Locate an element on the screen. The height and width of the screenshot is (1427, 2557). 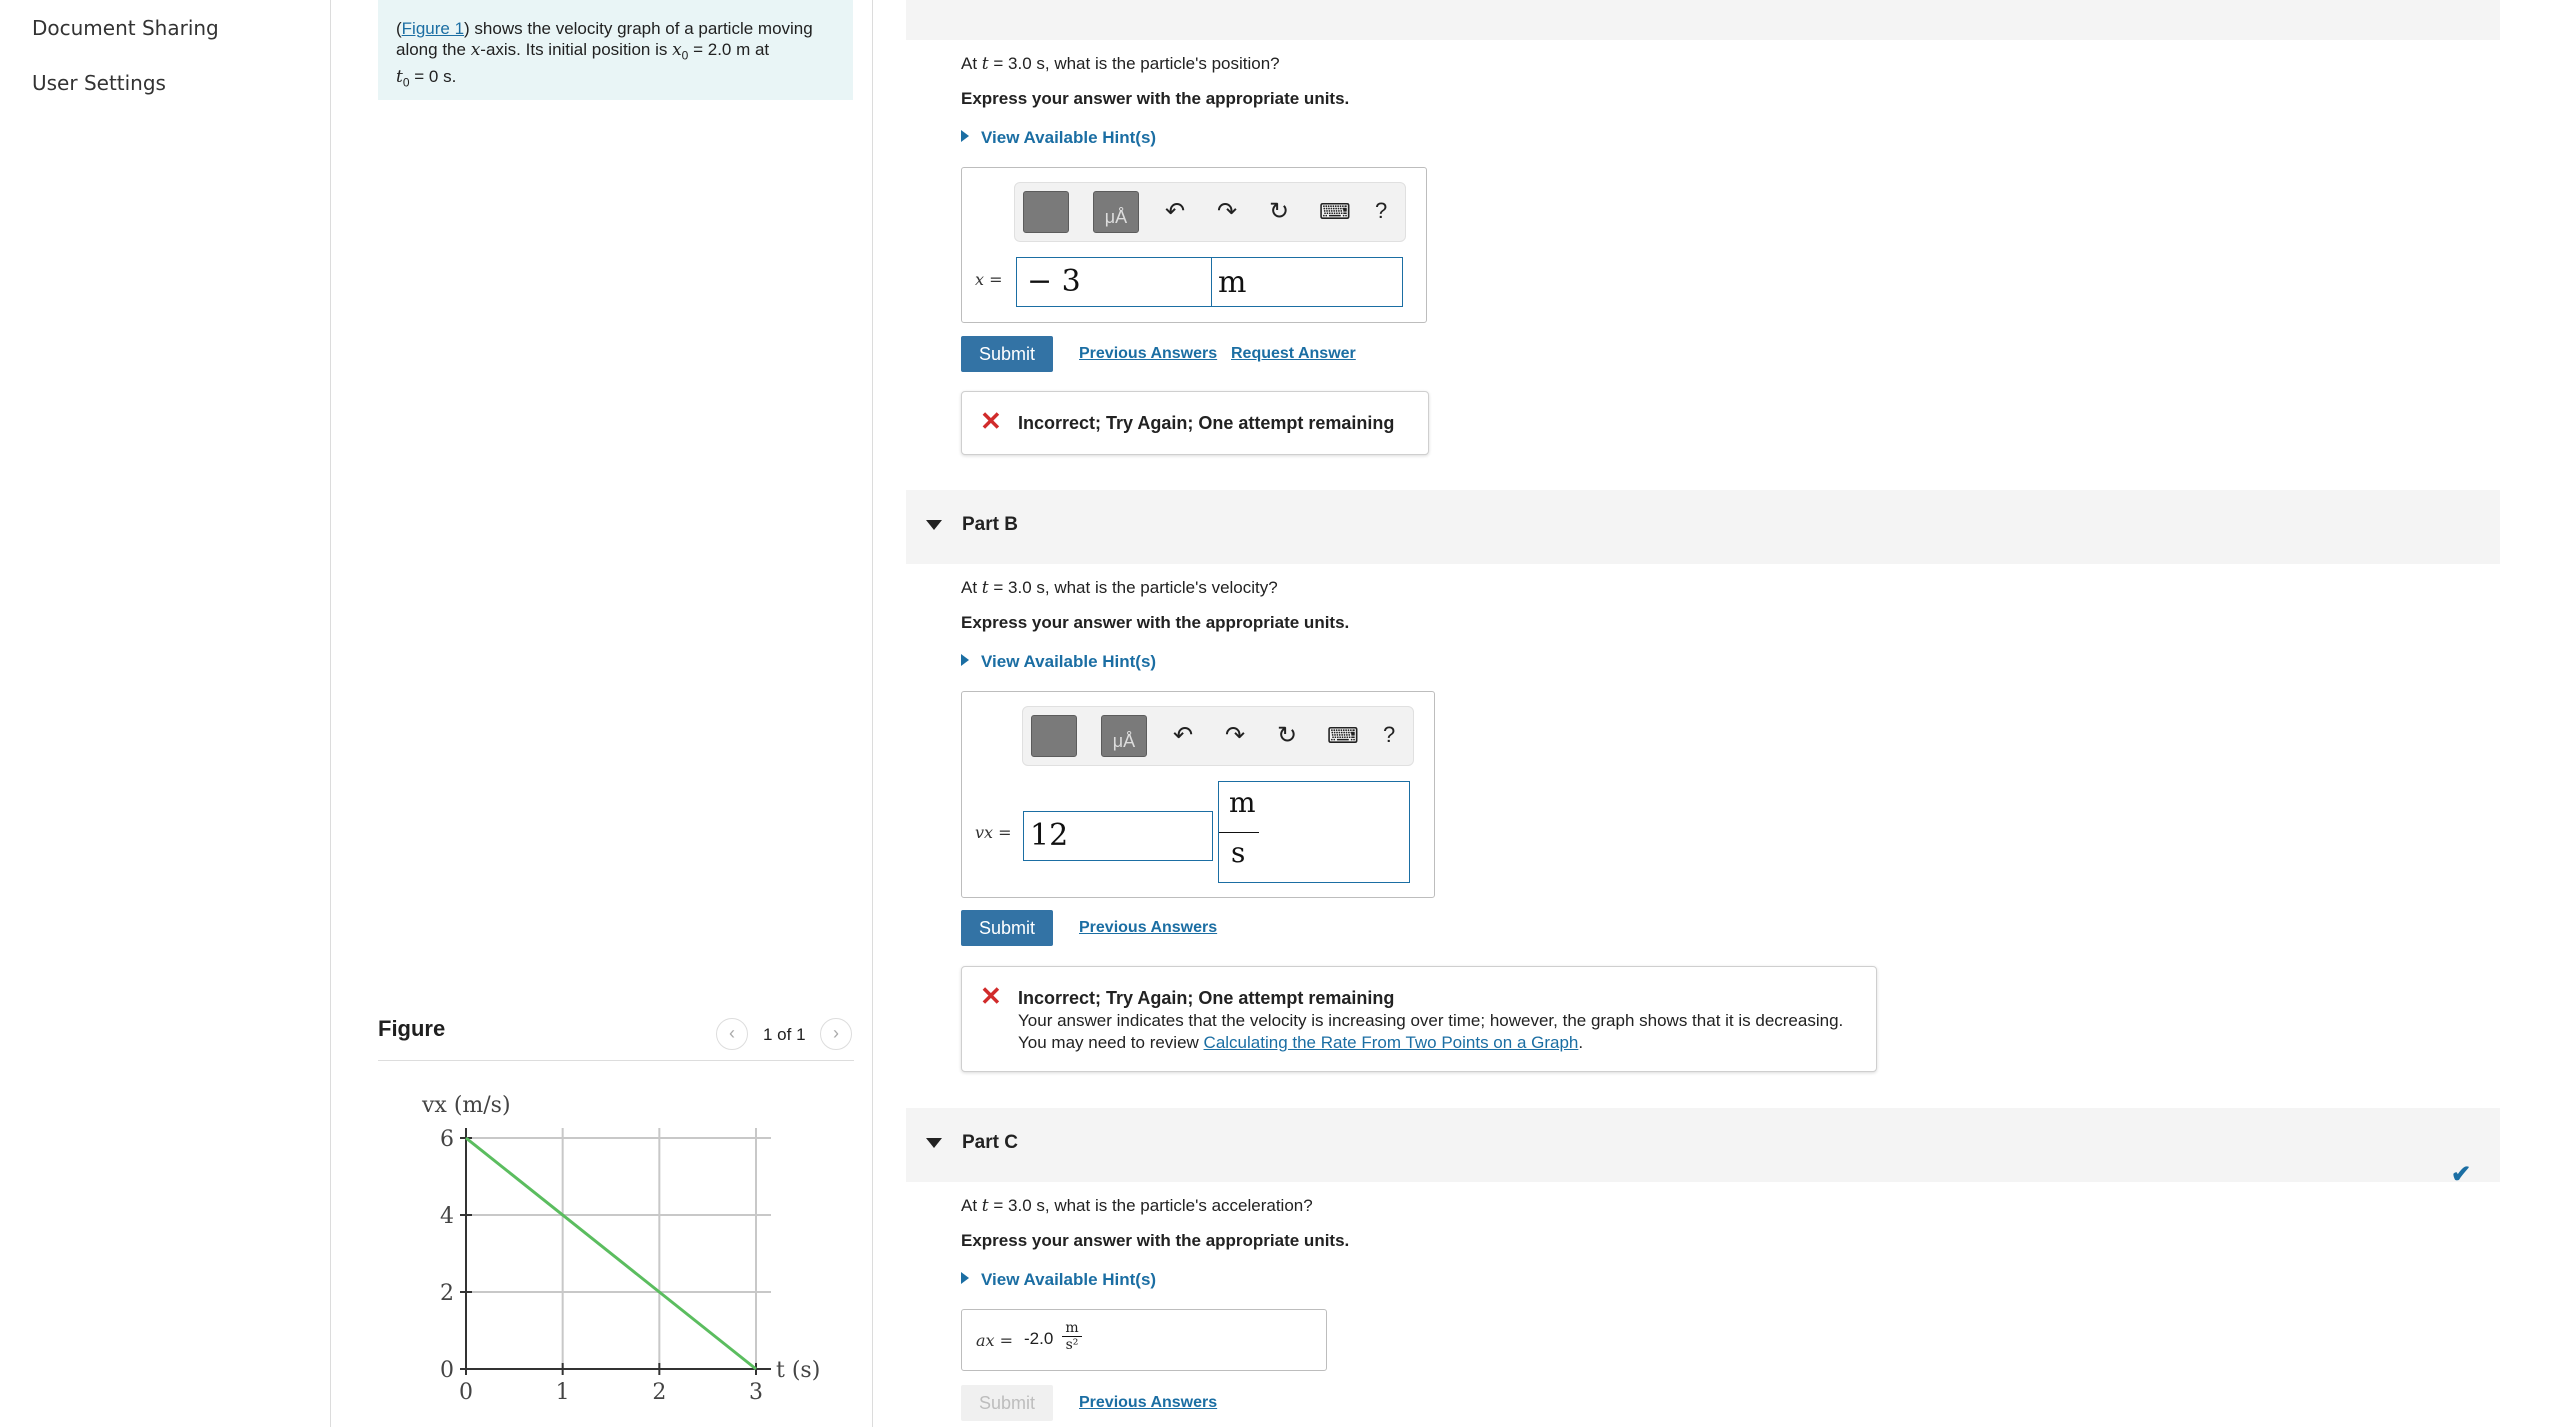
x0-value: = 2.0 m at is located at coordinates (729, 49).